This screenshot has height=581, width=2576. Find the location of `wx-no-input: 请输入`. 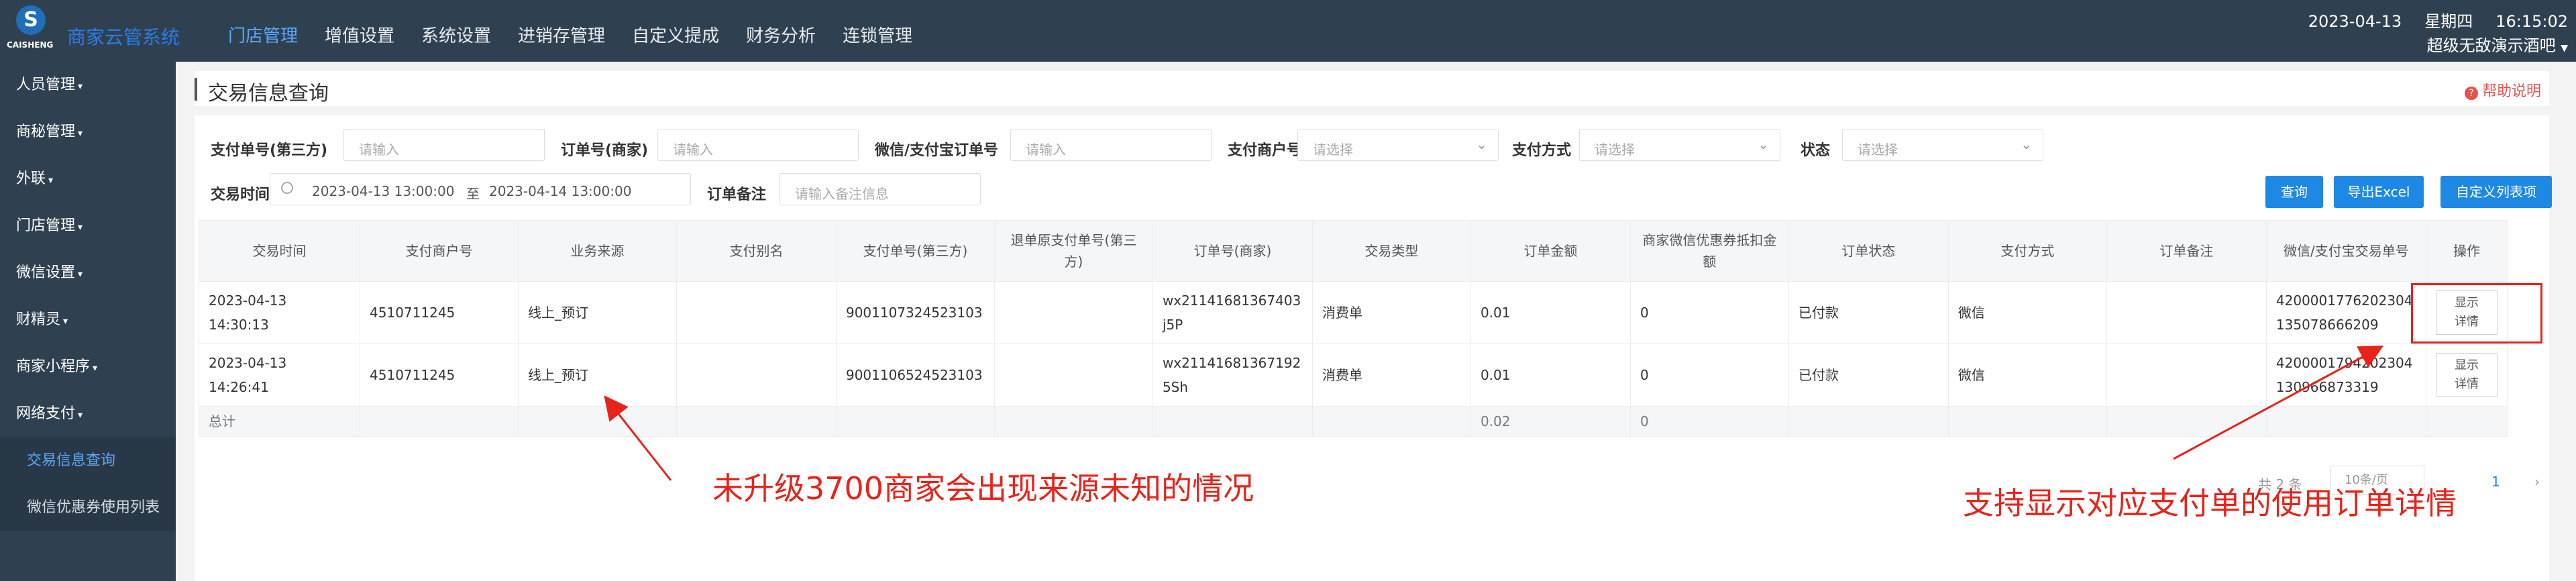

wx-no-input: 请输入 is located at coordinates (1111, 145).